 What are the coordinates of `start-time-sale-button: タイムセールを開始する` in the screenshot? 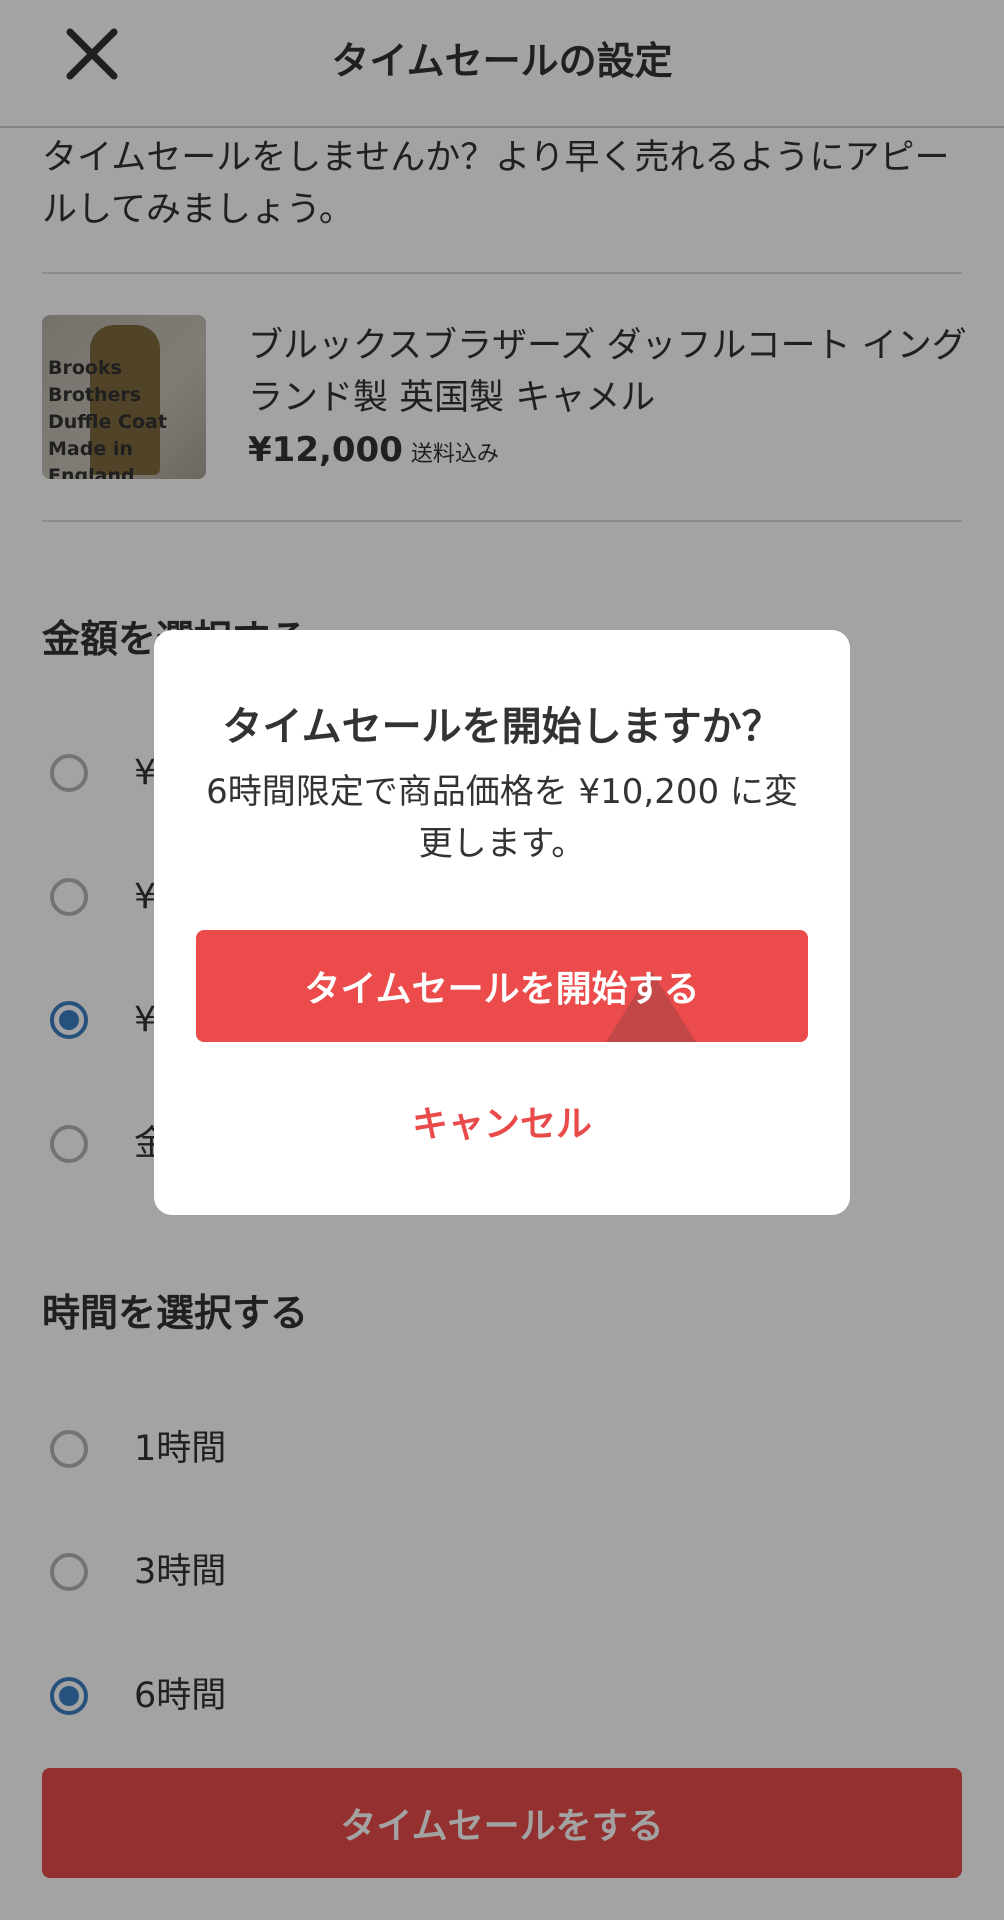 It's located at (502, 986).